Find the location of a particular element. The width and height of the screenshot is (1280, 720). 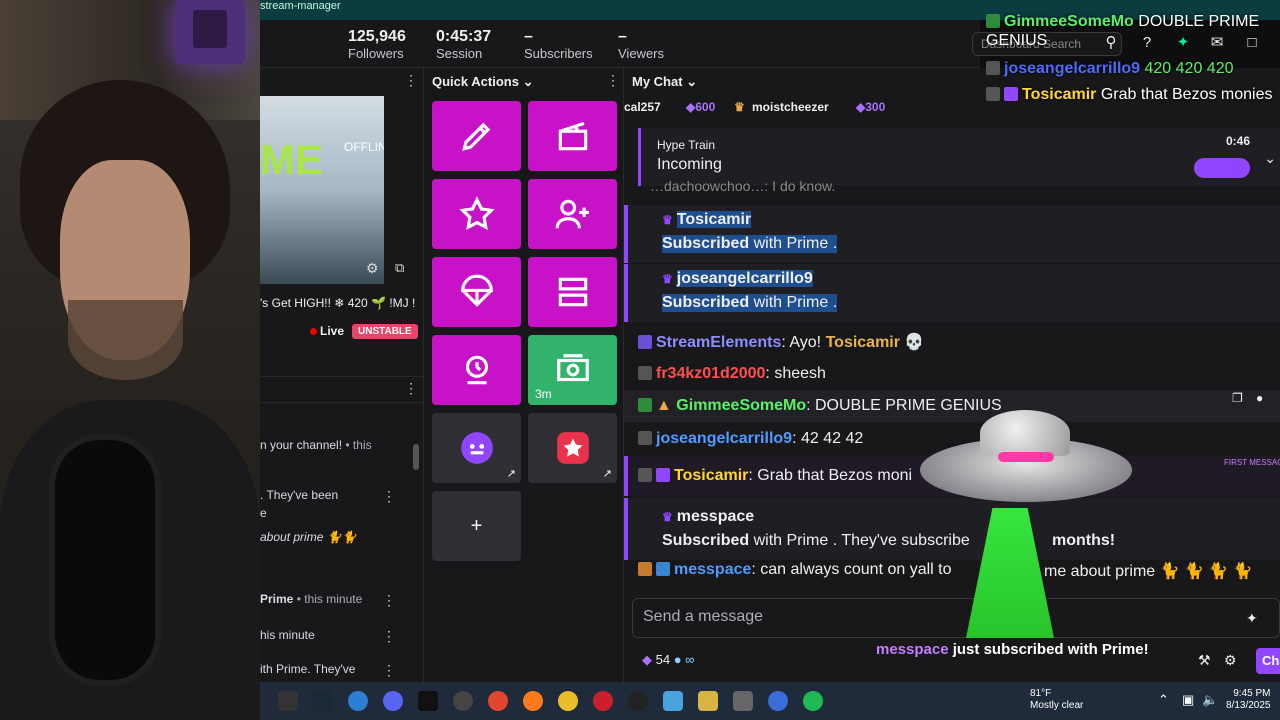

camera-icon is located at coordinates (743, 701).